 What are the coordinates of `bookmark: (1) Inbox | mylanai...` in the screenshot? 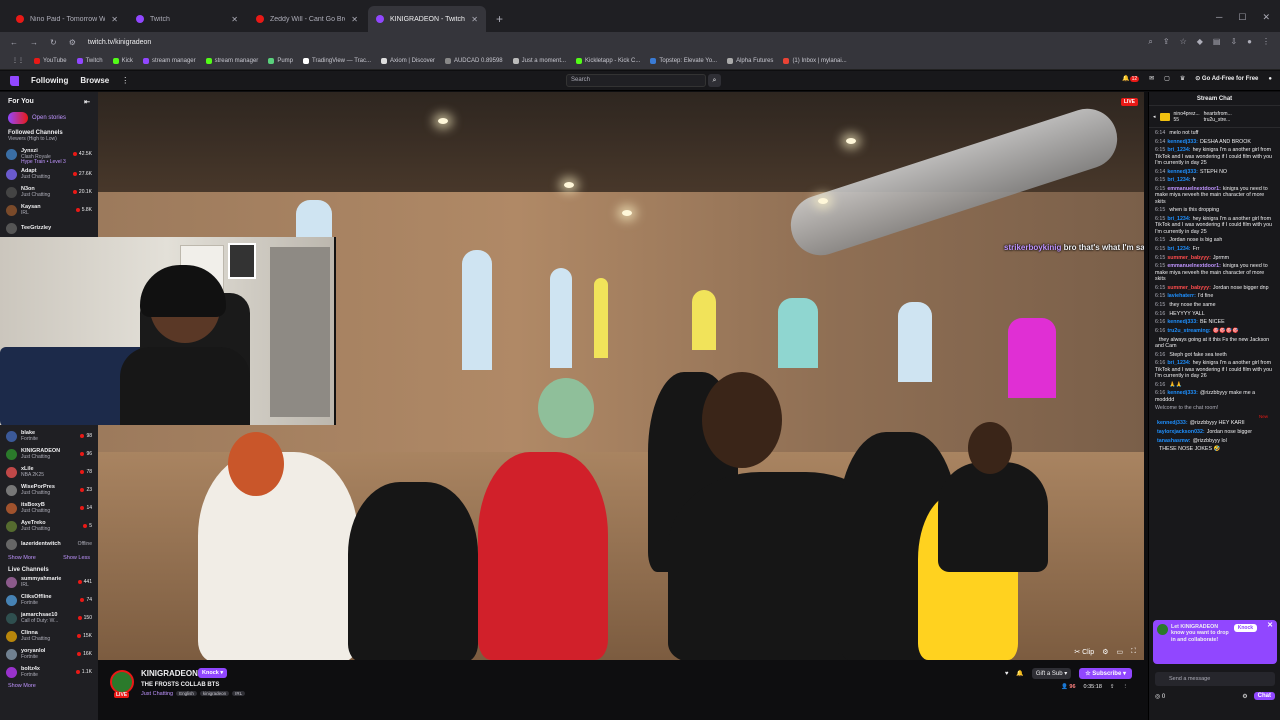 It's located at (815, 60).